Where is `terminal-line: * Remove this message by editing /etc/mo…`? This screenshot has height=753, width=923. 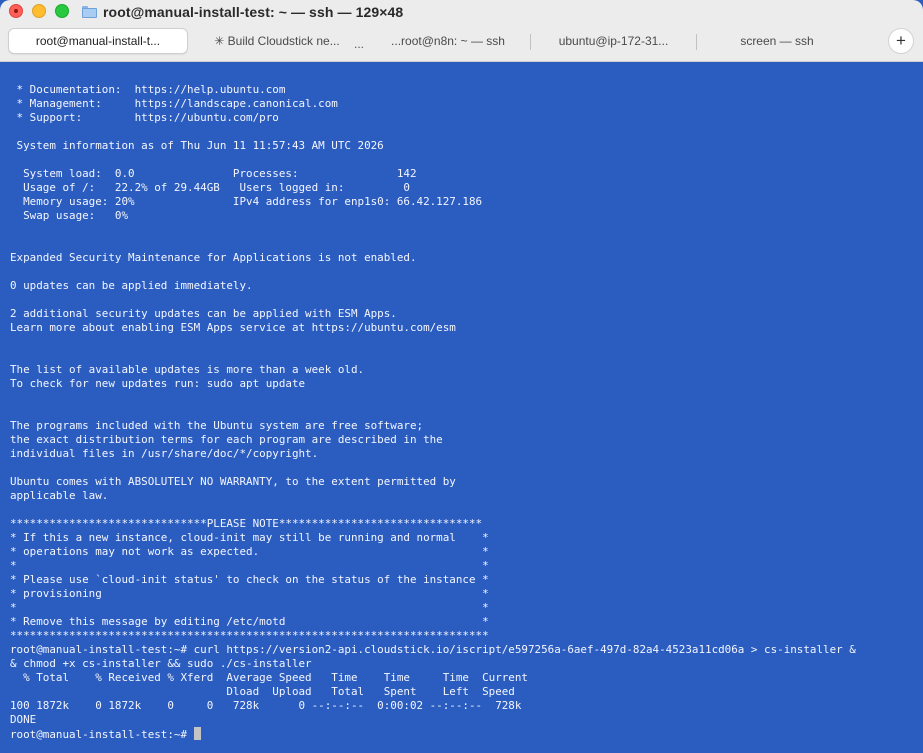 terminal-line: * Remove this message by editing /etc/mo… is located at coordinates (249, 621).